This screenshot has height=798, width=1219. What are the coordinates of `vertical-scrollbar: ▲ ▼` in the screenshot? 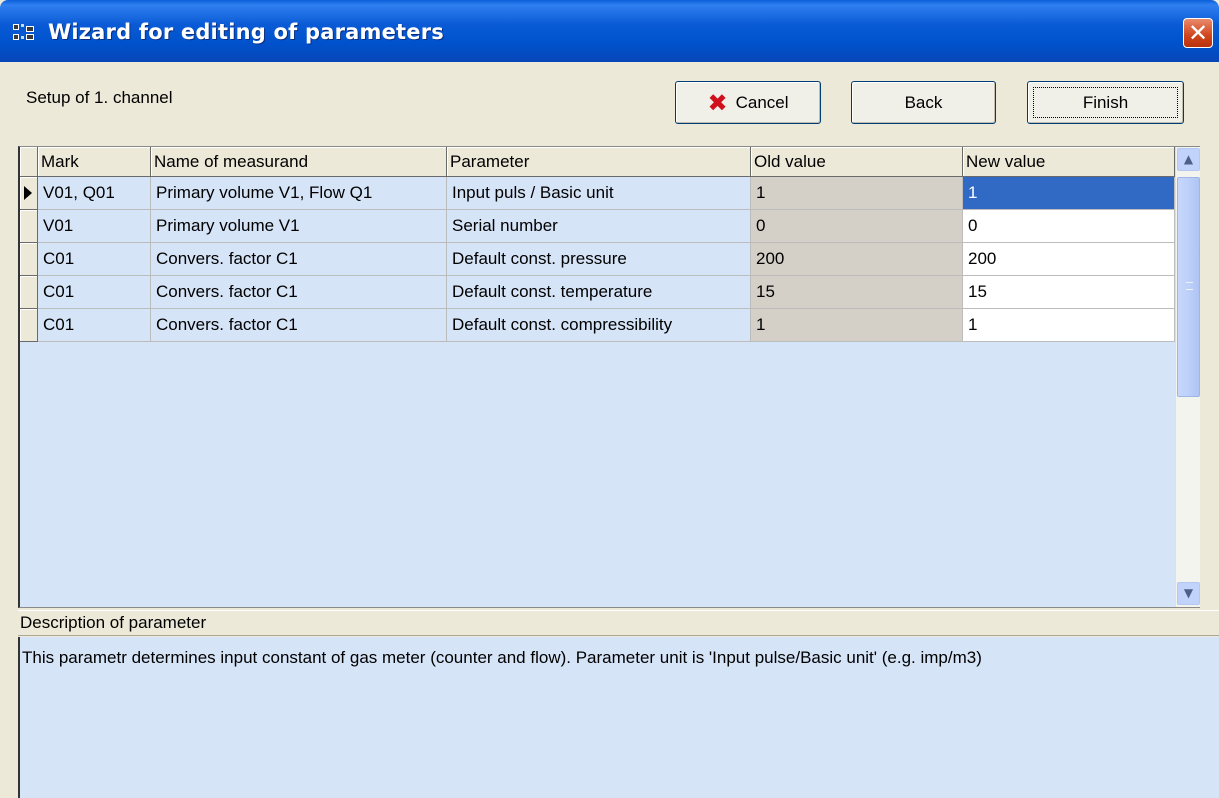 It's located at (1187, 377).